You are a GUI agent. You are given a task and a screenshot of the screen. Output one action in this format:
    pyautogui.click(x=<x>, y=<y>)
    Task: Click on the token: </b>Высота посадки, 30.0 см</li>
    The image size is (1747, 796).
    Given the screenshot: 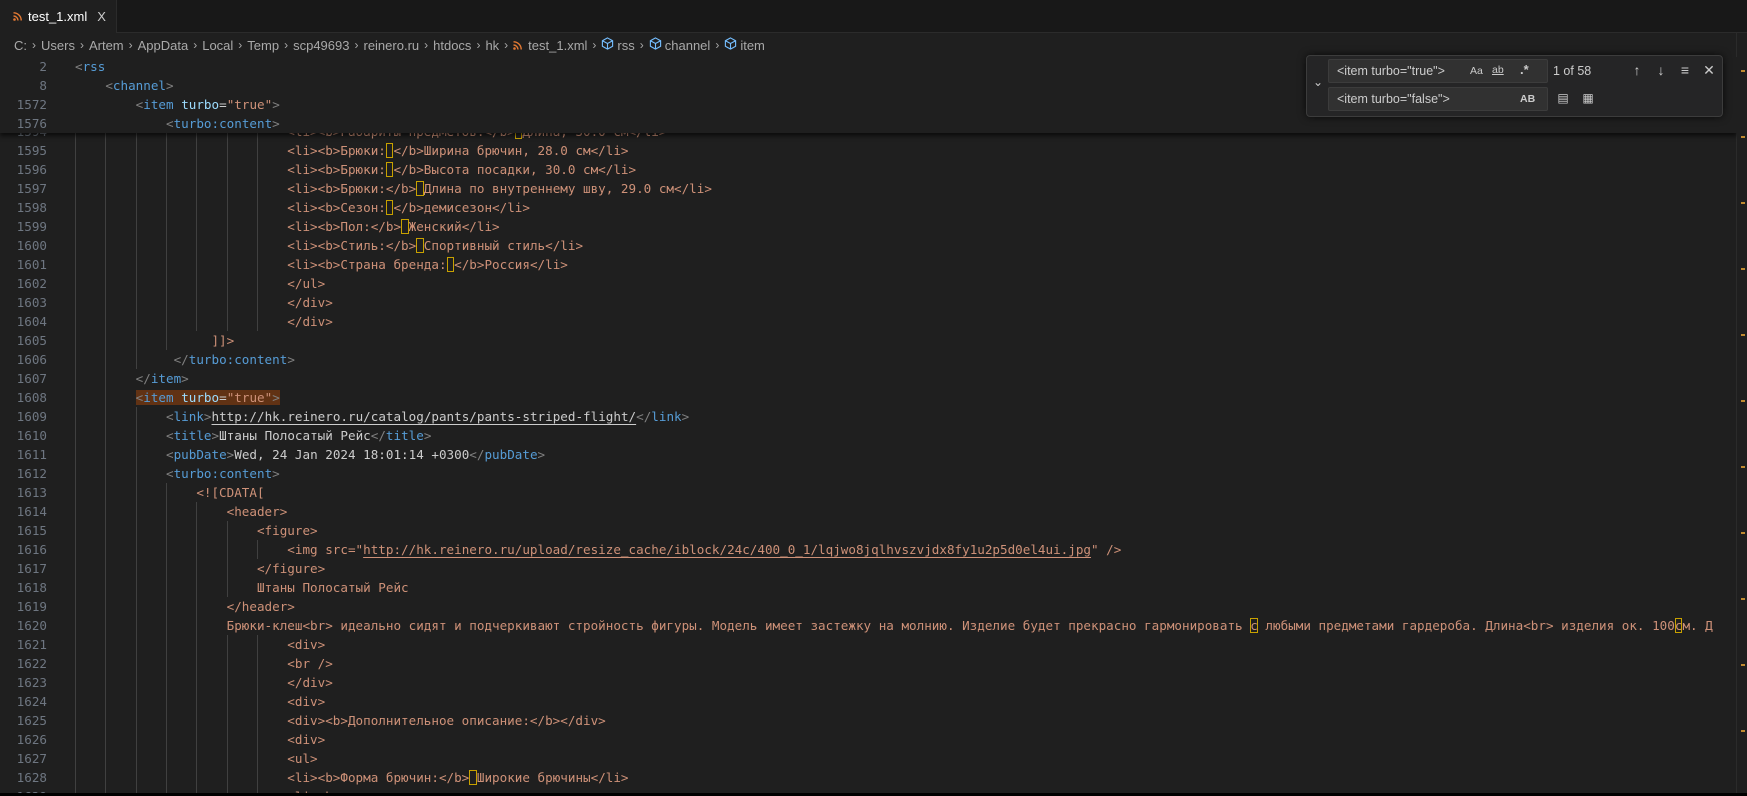 What is the action you would take?
    pyautogui.click(x=515, y=169)
    